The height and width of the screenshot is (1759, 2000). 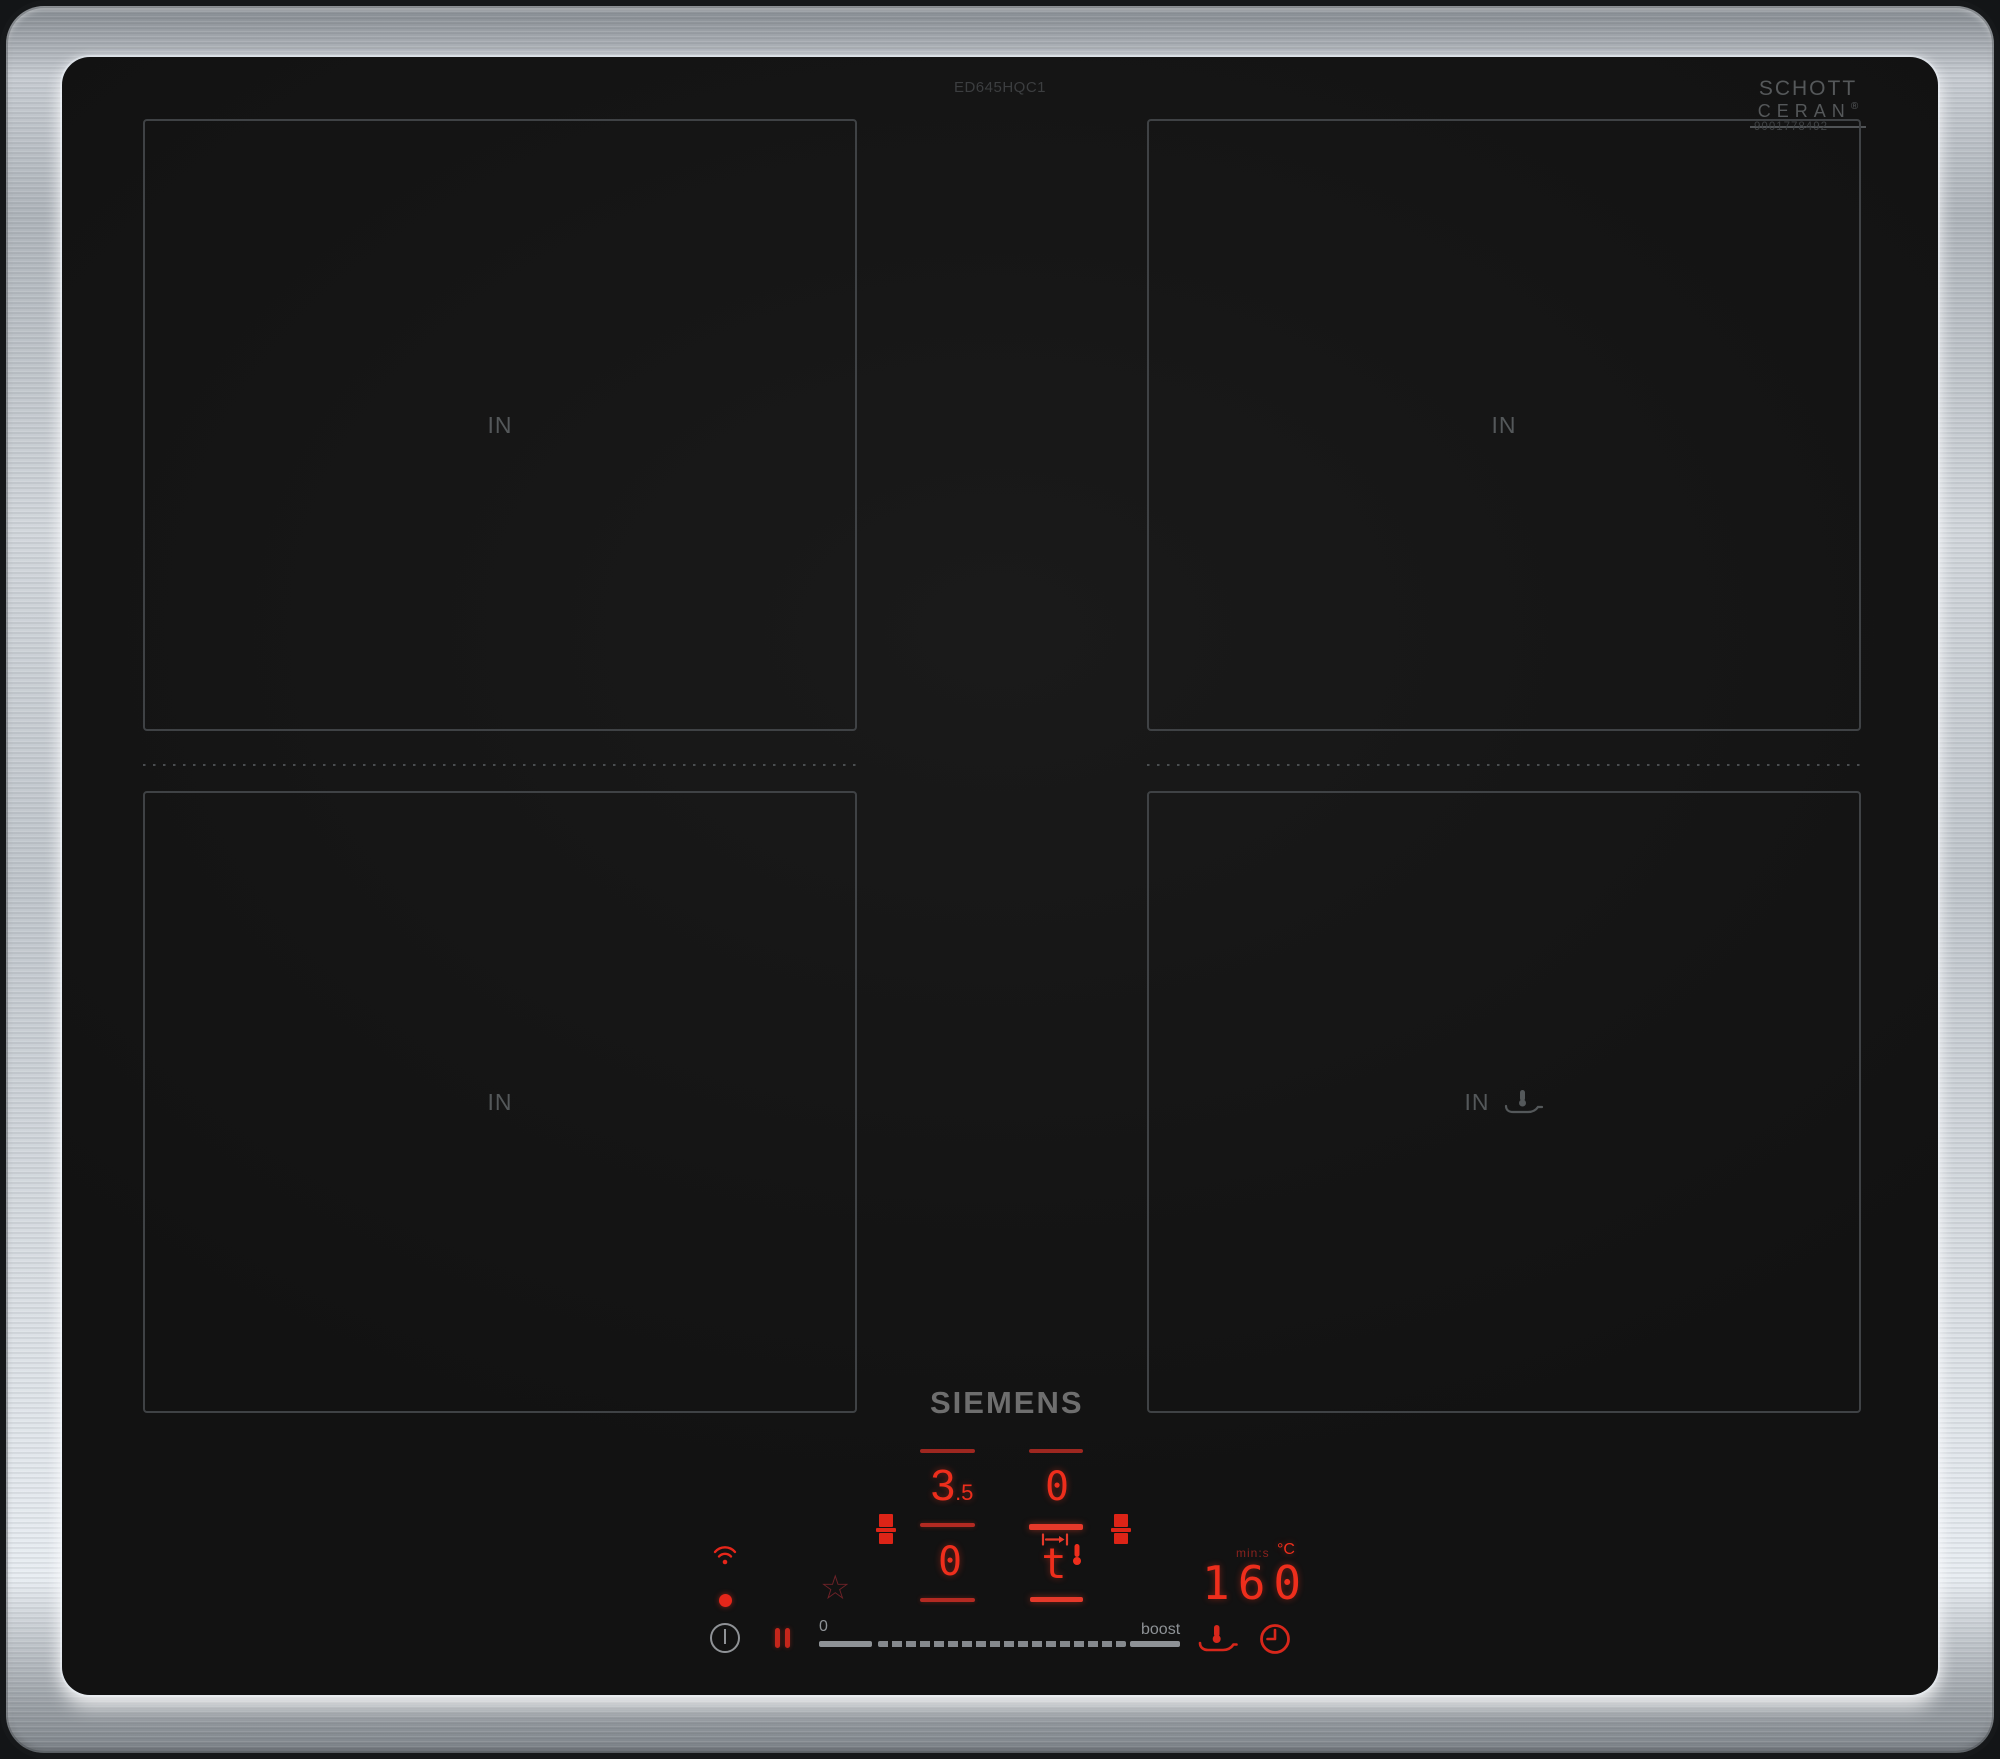 I want to click on cooking-zone-front-right: IN, so click(x=1504, y=1102).